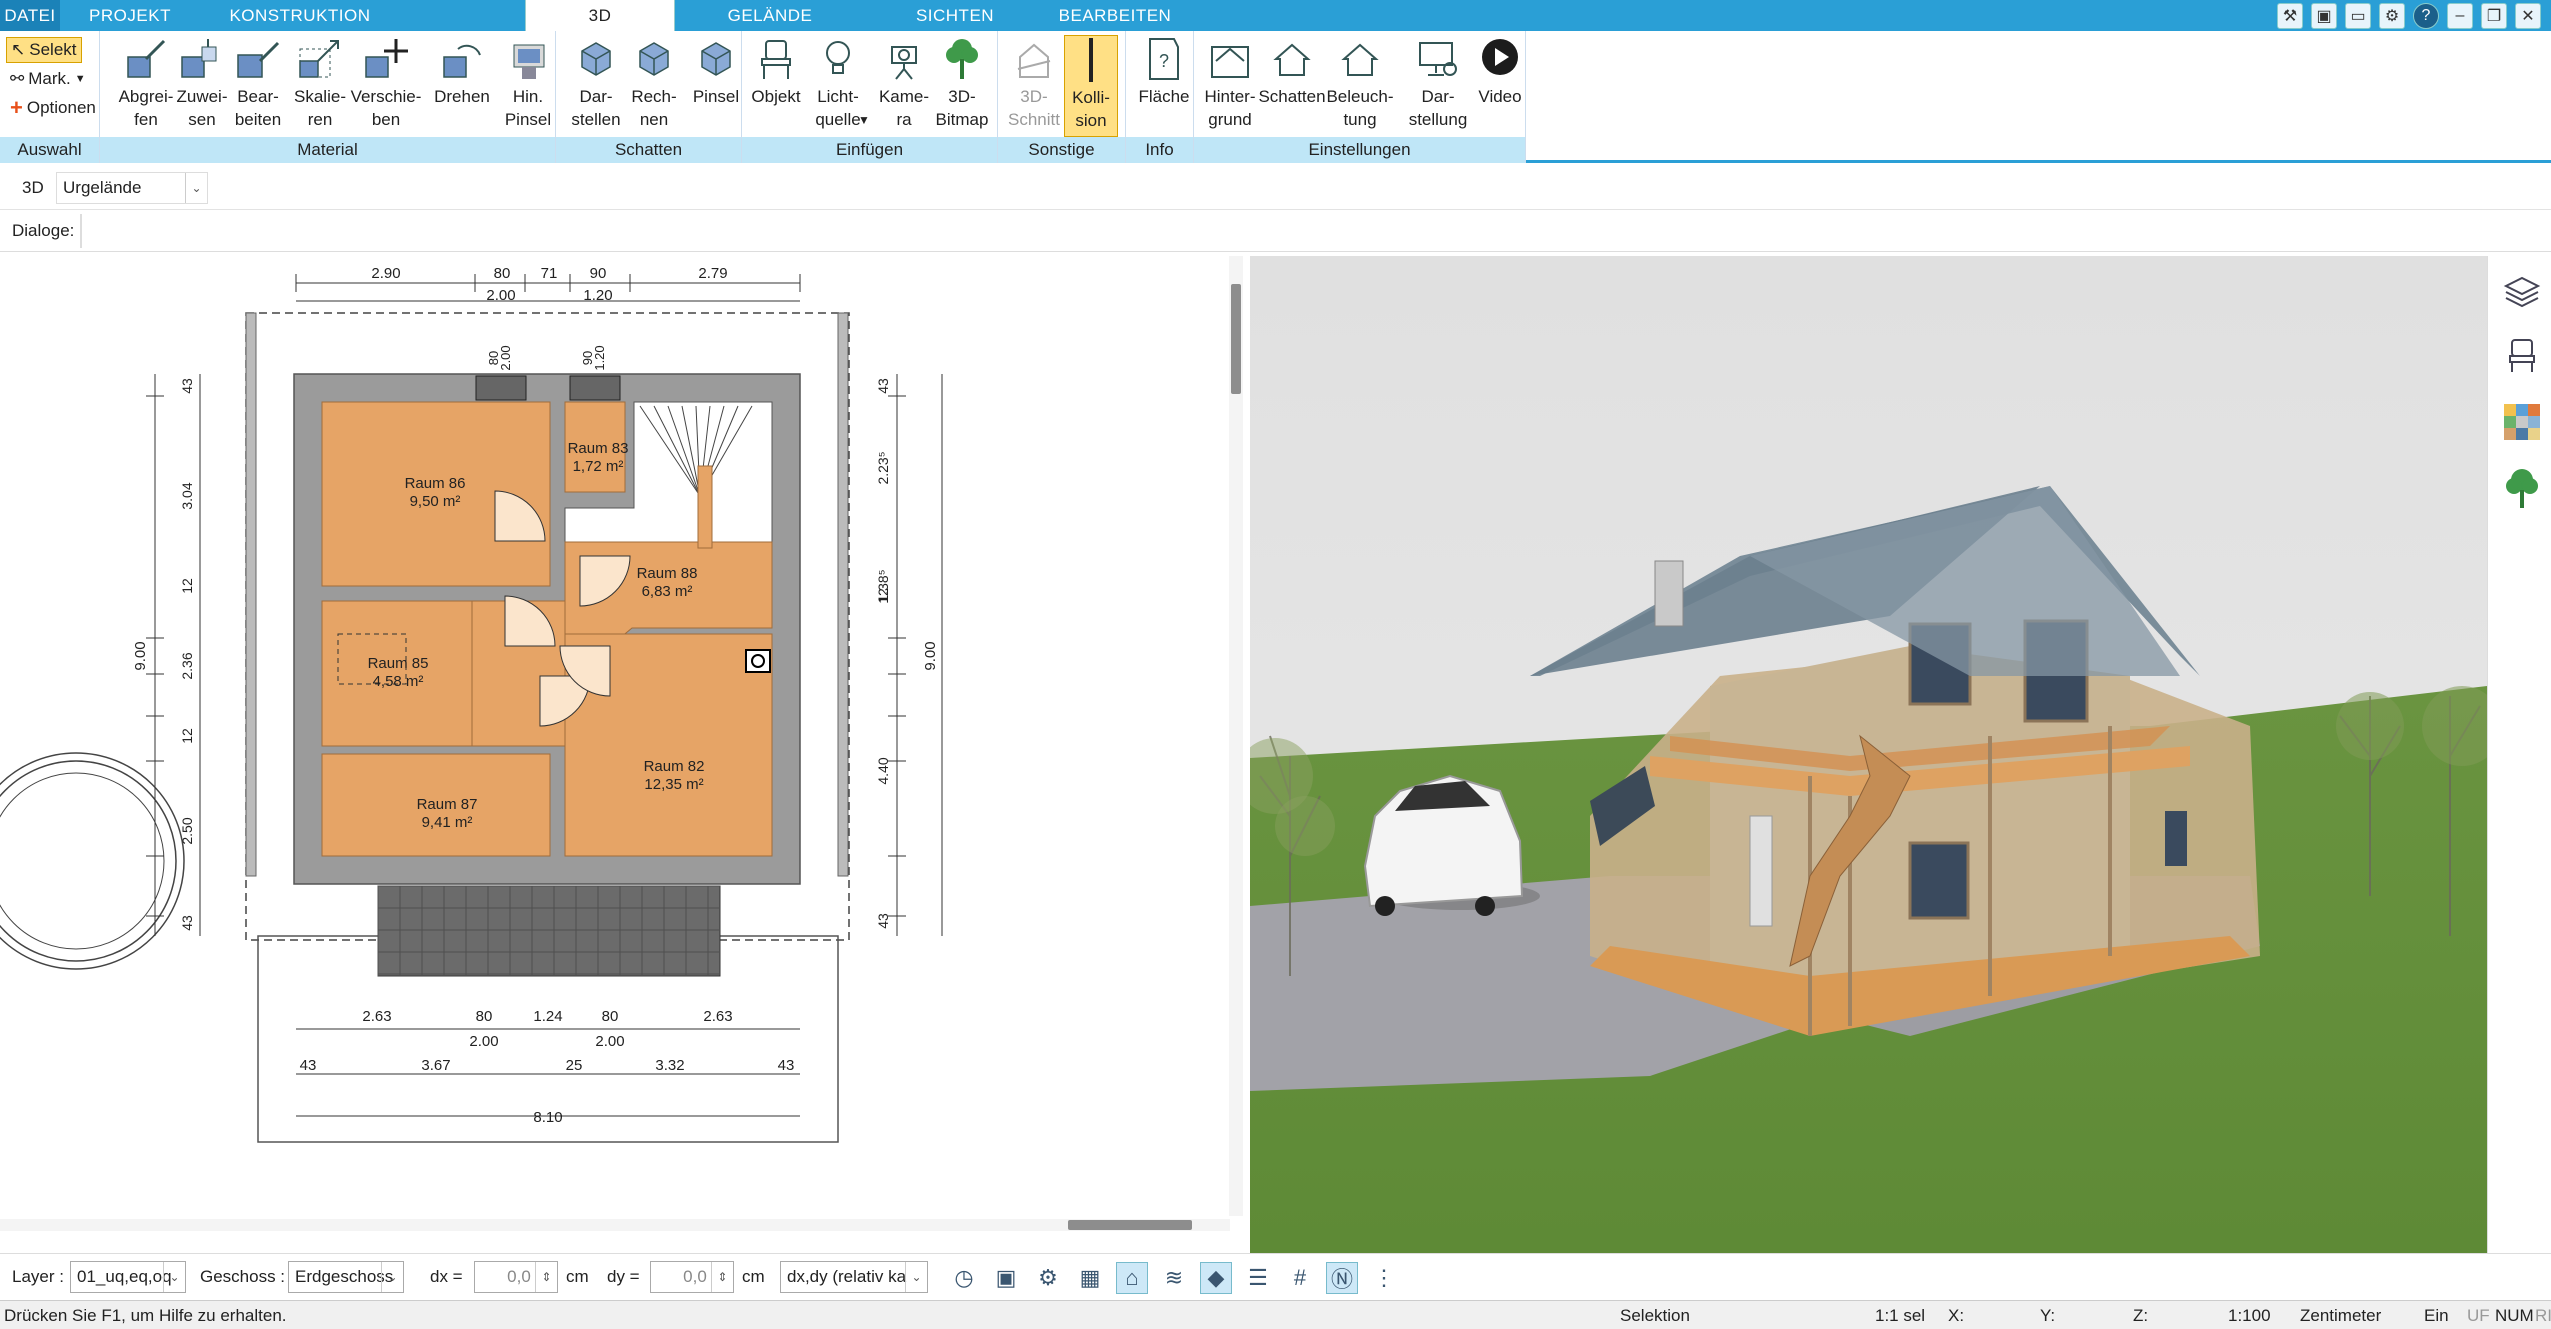 The width and height of the screenshot is (2551, 1329). I want to click on dim-bottom1-3: 1.24, so click(547, 1016).